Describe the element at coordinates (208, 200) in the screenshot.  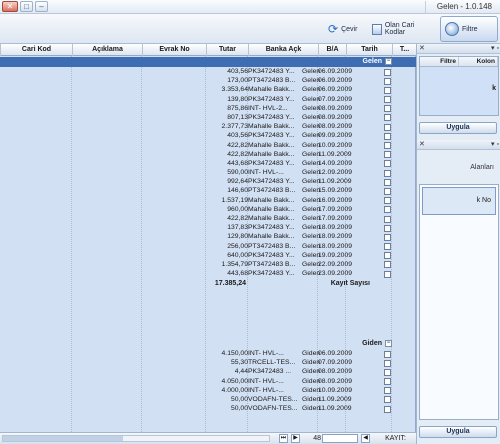
I see `table-row: 16.09.2009 Gelen Mahalle Bakk... 1.537,19` at that location.